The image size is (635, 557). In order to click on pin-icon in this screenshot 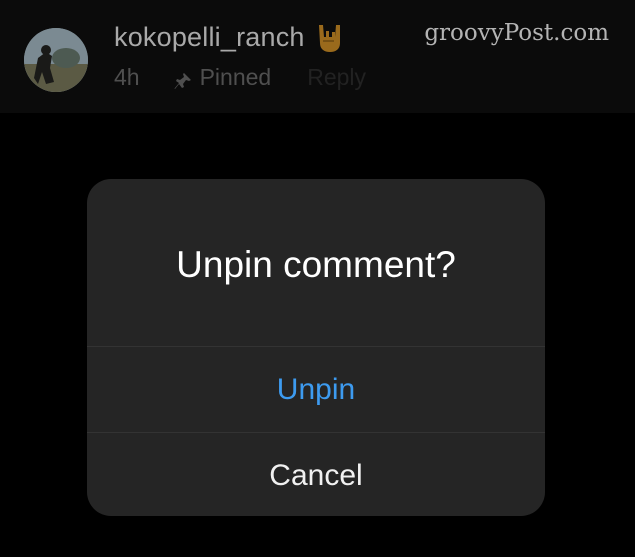, I will do `click(183, 79)`.